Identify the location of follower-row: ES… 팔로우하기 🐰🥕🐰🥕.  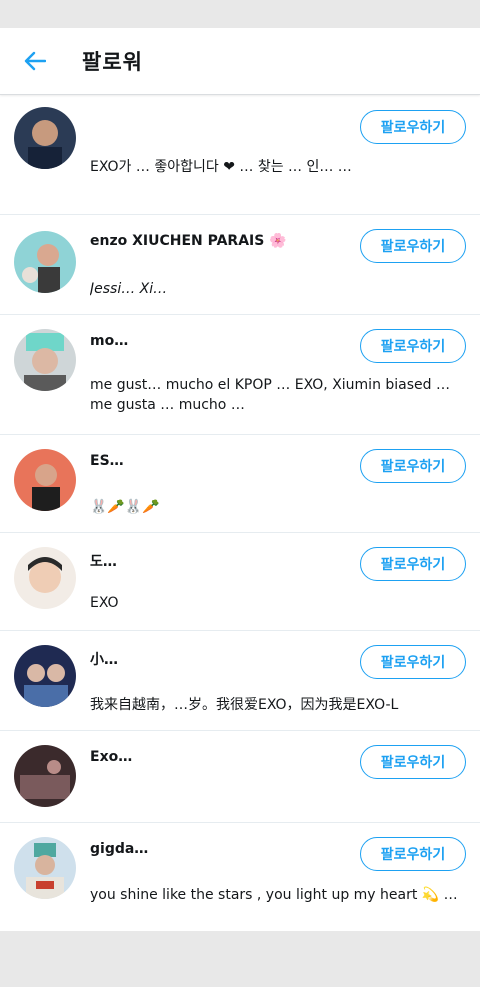
(240, 484).